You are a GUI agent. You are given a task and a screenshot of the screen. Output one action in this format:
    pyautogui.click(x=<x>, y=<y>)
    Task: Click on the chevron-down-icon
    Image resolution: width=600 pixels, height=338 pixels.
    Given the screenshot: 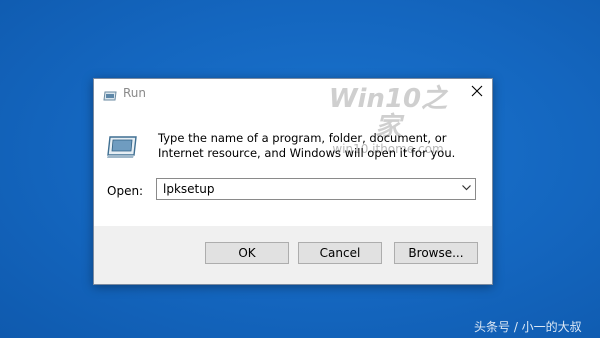 What is the action you would take?
    pyautogui.click(x=466, y=188)
    